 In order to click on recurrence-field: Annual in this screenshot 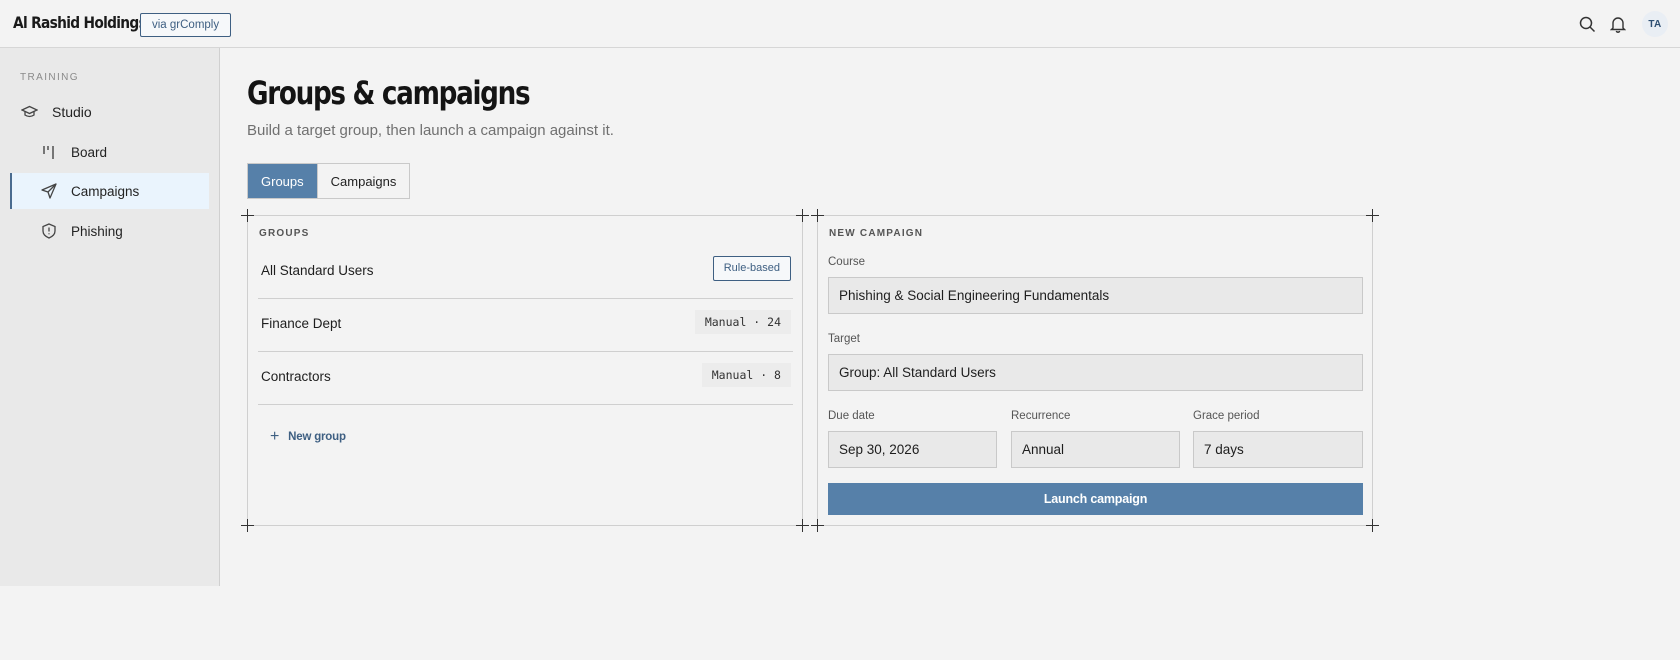, I will do `click(1095, 449)`.